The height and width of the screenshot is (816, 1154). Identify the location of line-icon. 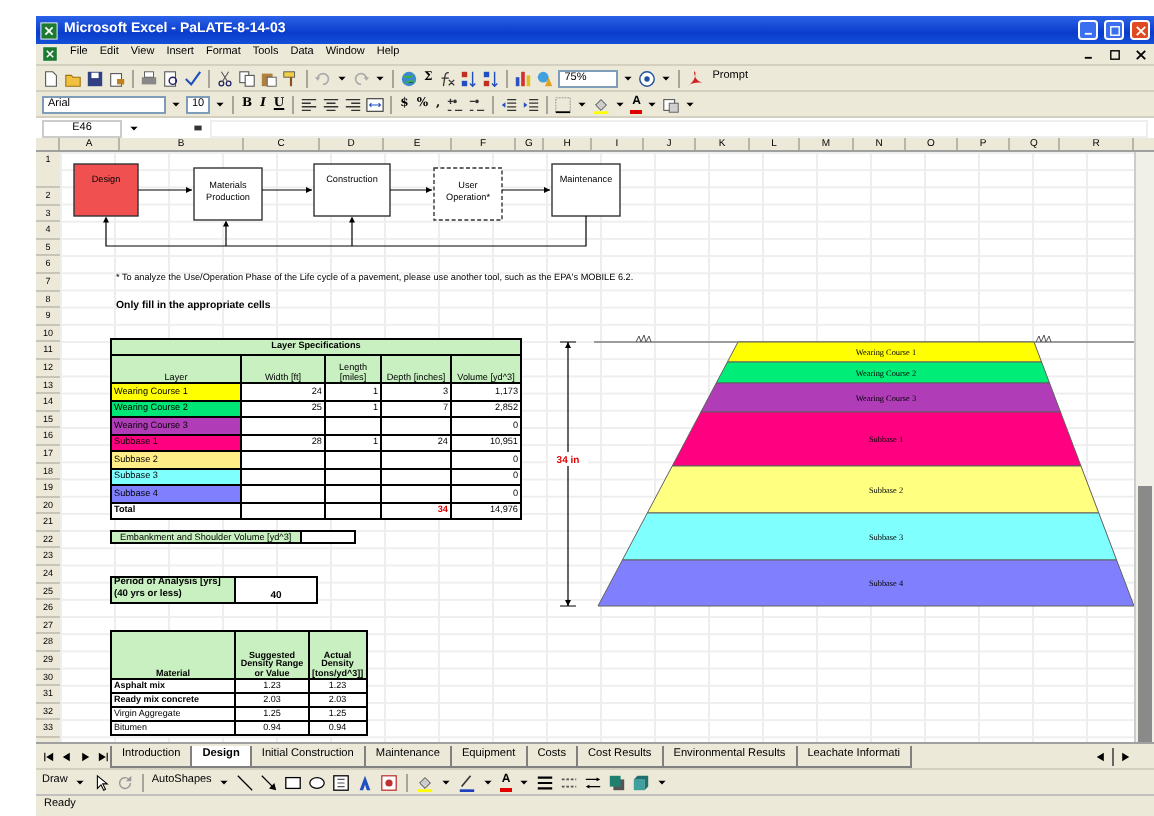
(244, 782).